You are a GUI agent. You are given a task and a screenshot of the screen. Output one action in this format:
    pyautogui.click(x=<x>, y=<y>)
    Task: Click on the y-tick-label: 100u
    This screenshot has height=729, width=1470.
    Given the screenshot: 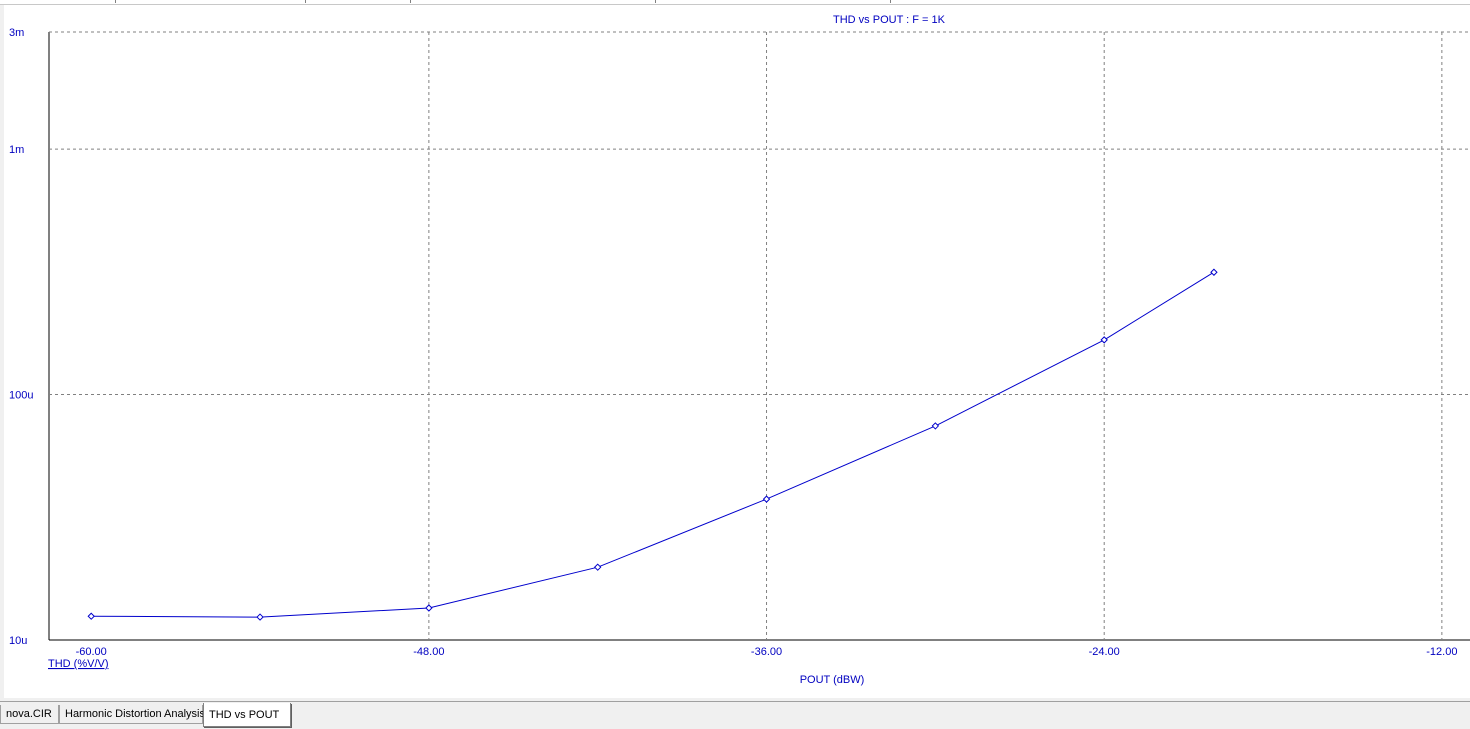 What is the action you would take?
    pyautogui.click(x=21, y=396)
    